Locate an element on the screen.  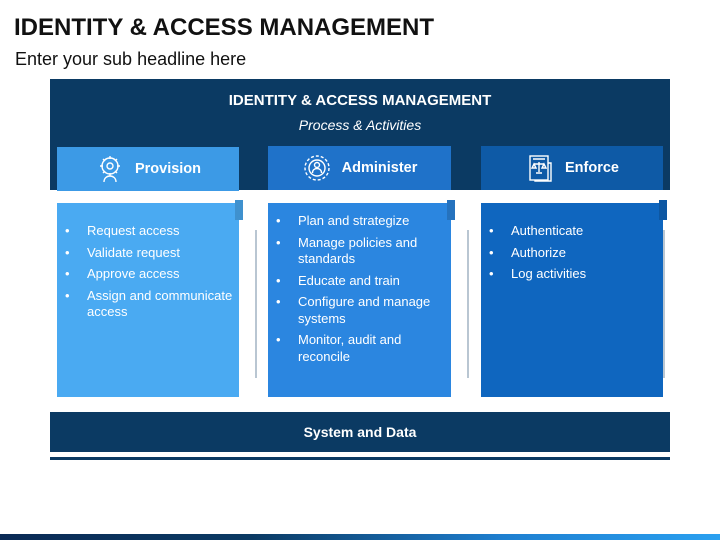
list-item: Educate and train is located at coordinates (359, 281).